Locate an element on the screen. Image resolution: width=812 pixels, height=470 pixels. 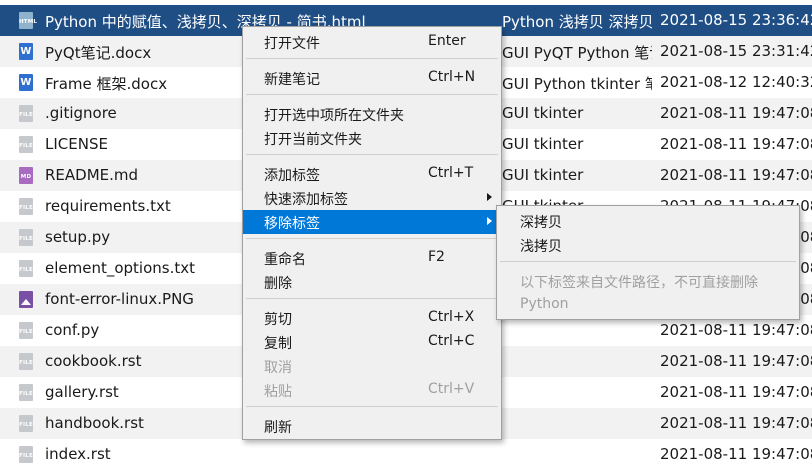
menu-item-shortcut: F2 is located at coordinates (436, 257).